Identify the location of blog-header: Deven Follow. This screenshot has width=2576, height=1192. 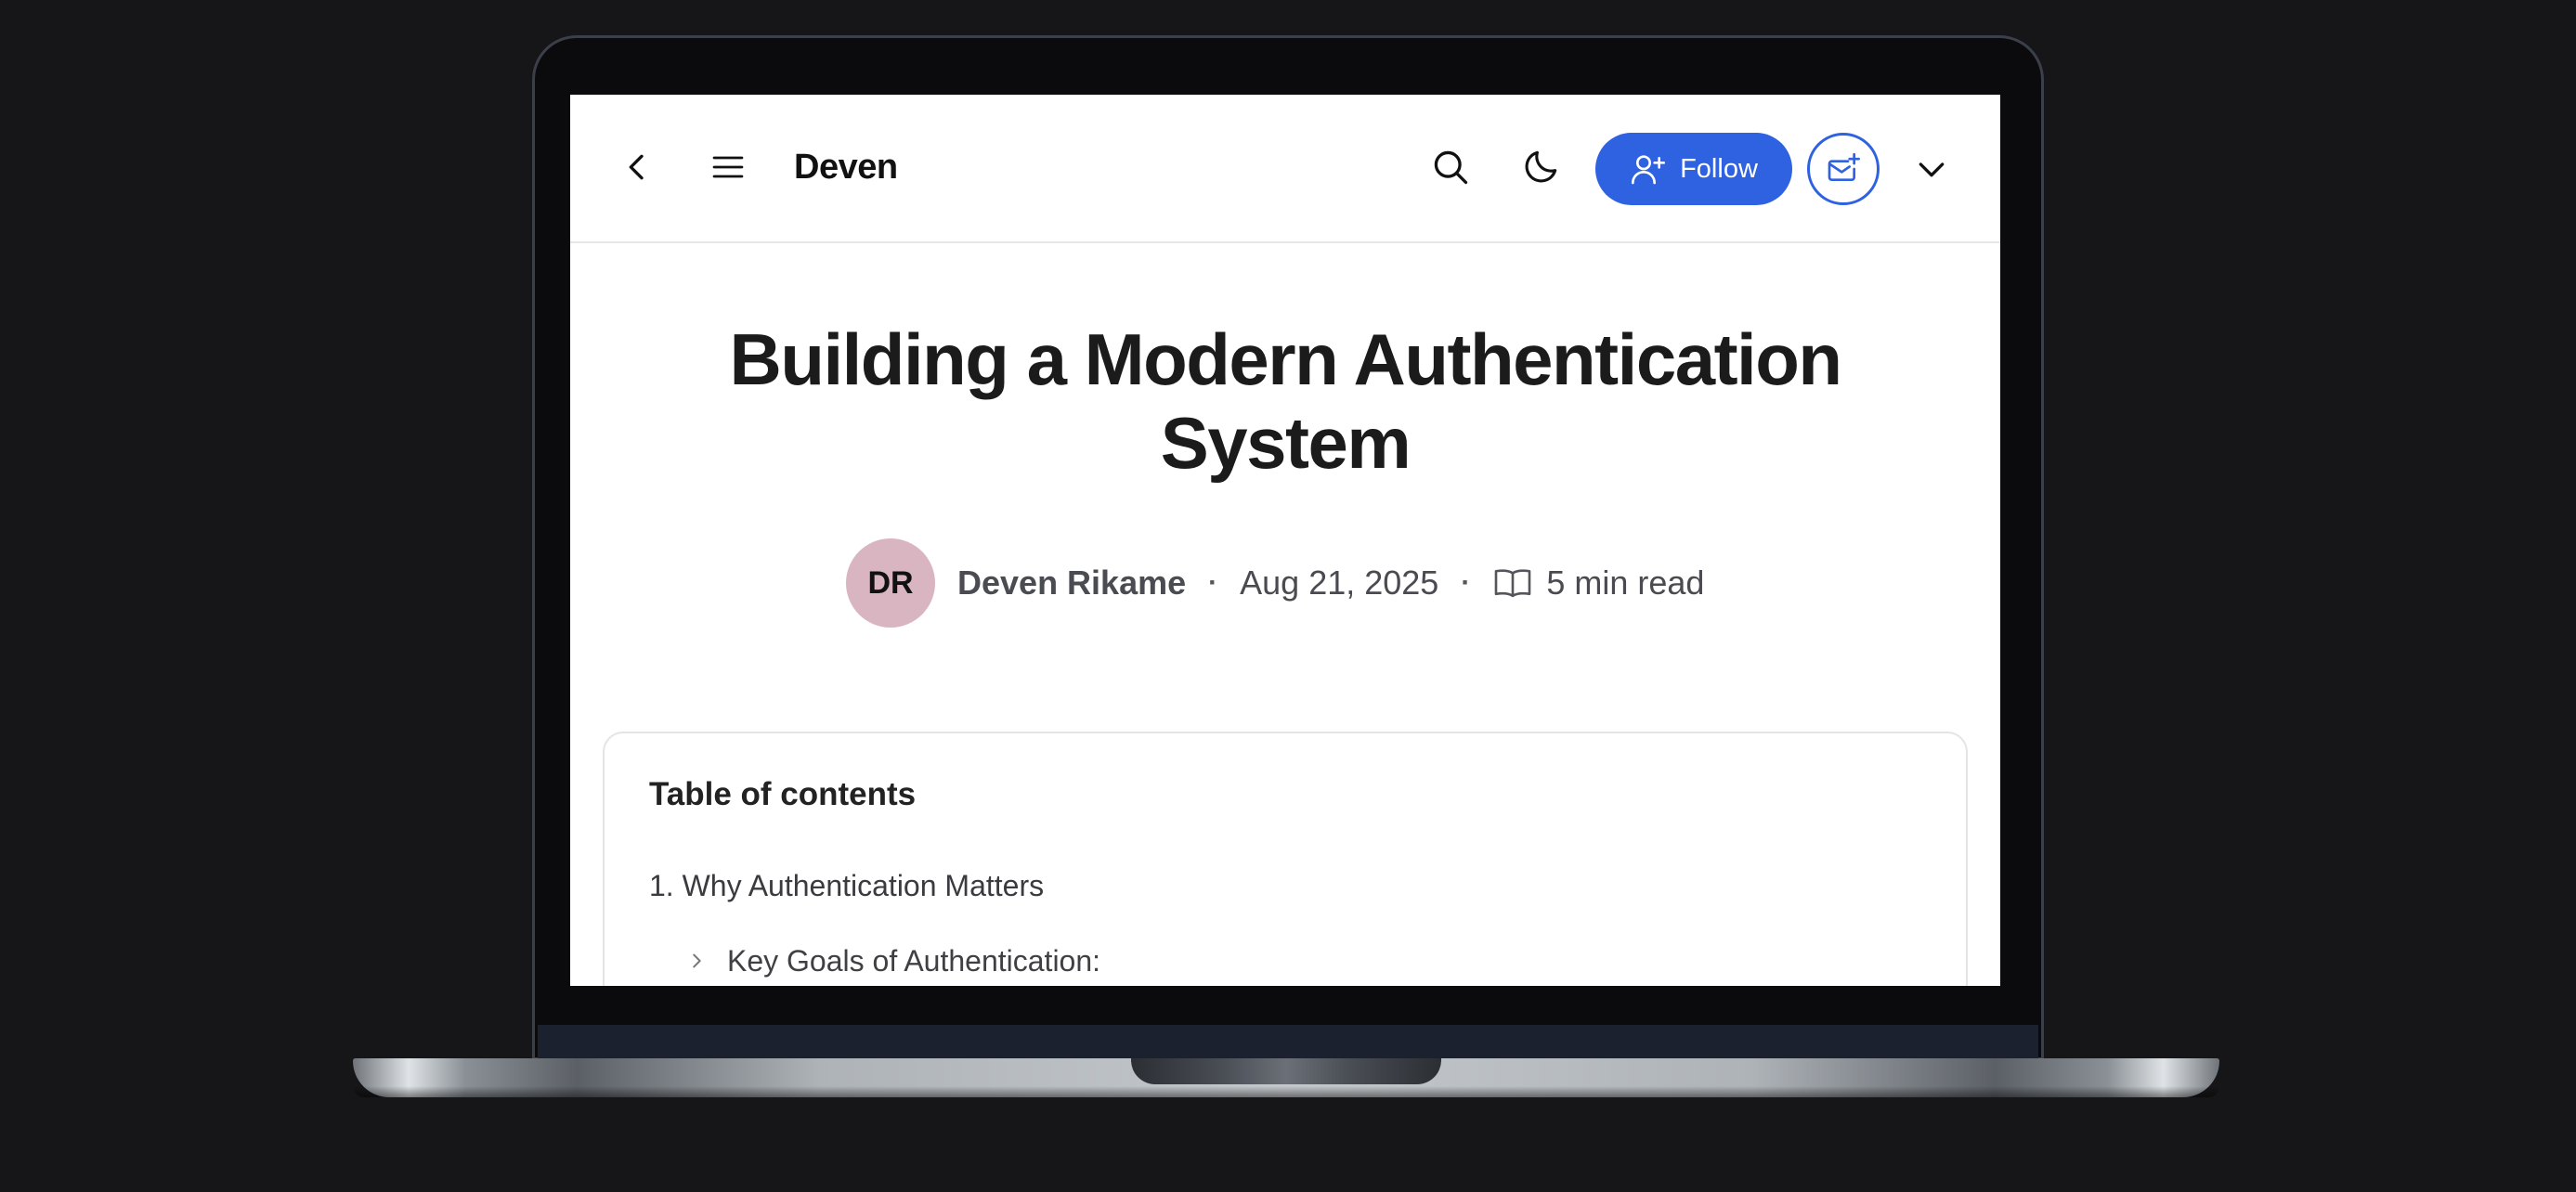
(1285, 169).